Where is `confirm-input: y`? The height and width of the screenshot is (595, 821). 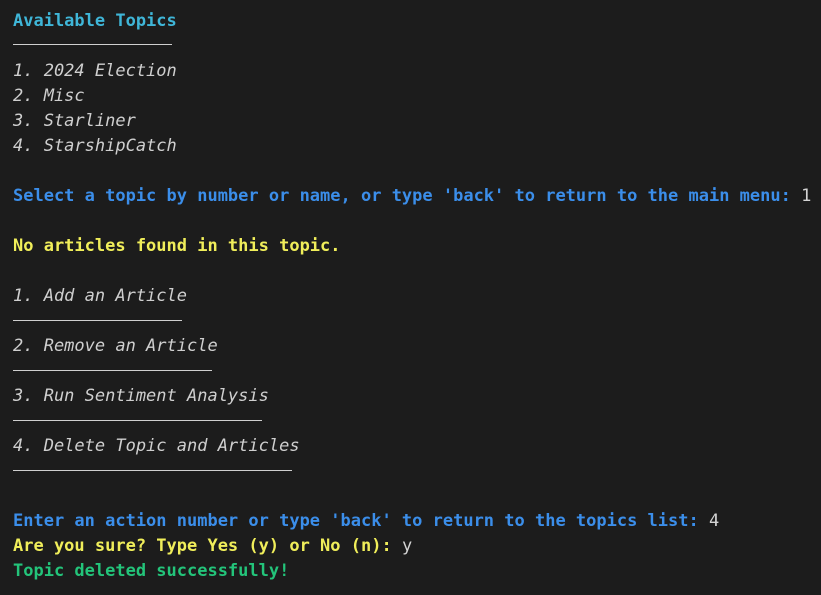
confirm-input: y is located at coordinates (407, 546).